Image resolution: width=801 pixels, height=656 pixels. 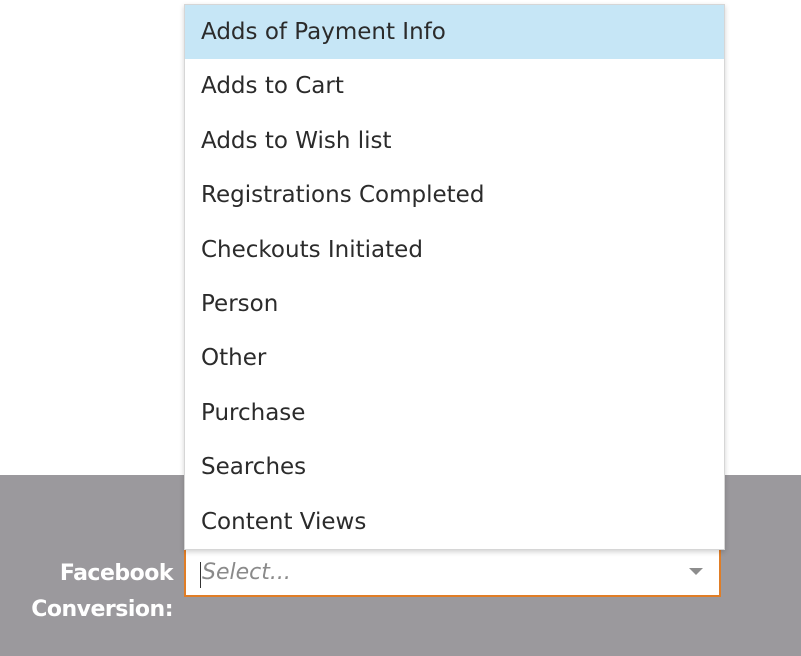 I want to click on dropdown-option-checkouts-initiated: Checkouts Initiated, so click(x=454, y=250).